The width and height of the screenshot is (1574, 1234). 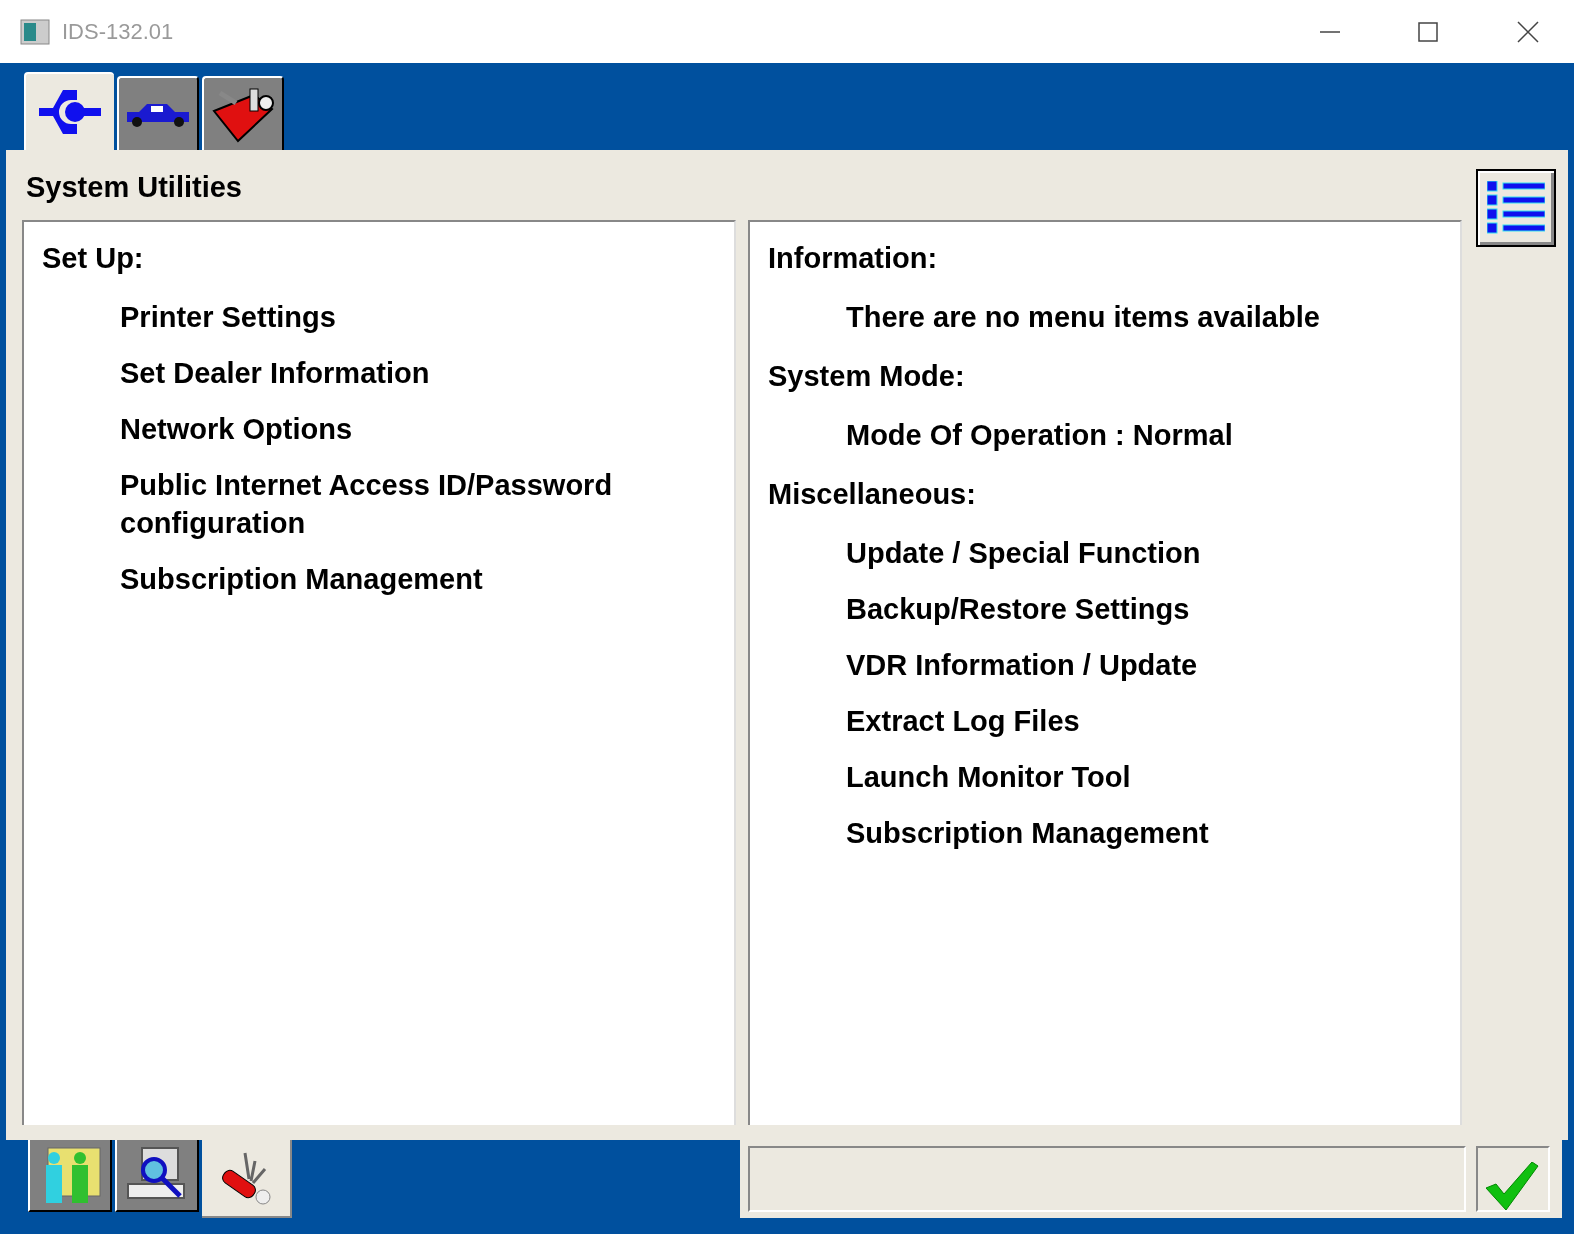 What do you see at coordinates (118, 32) in the screenshot?
I see `window-title: IDS-132.01` at bounding box center [118, 32].